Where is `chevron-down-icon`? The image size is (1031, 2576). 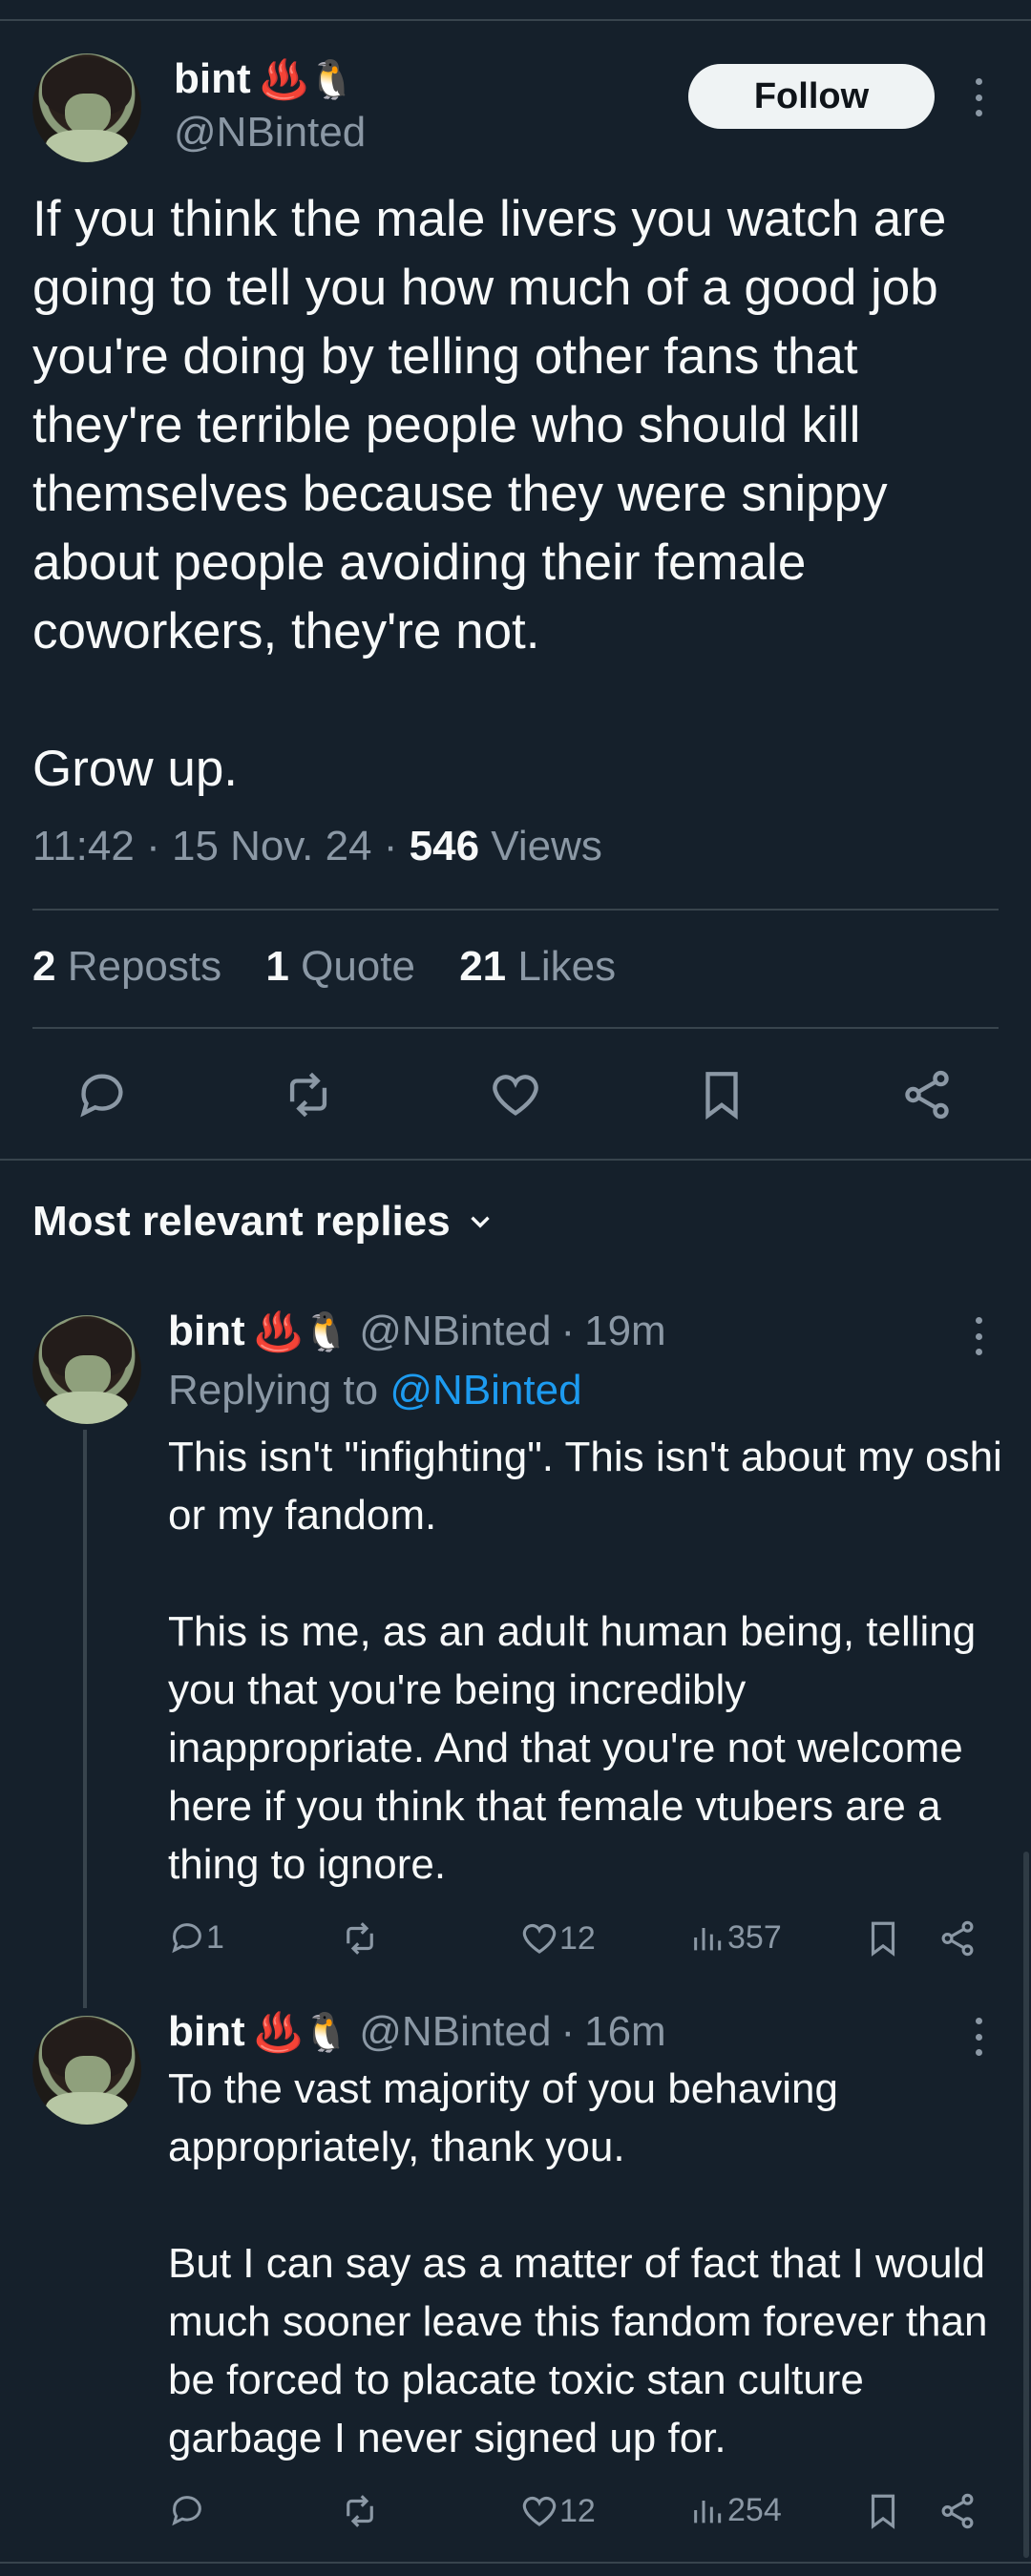 chevron-down-icon is located at coordinates (480, 1222).